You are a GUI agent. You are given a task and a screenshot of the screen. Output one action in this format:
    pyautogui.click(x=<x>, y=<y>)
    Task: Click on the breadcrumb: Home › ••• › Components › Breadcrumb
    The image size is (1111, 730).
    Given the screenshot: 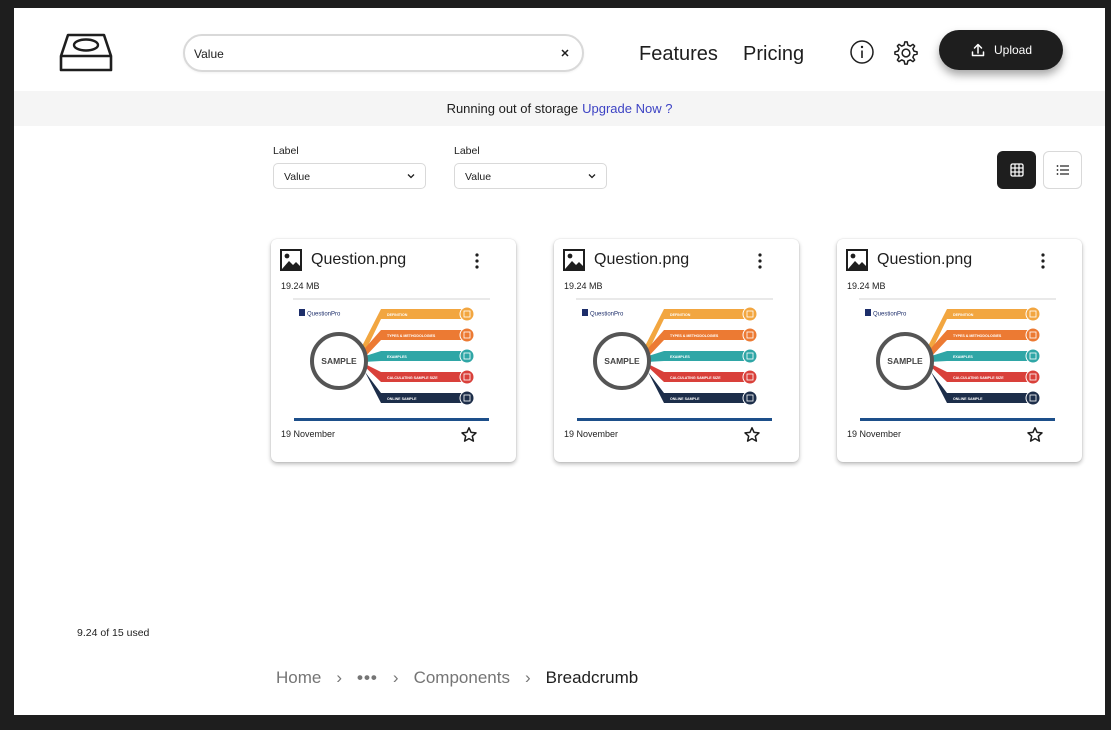 What is the action you would take?
    pyautogui.click(x=457, y=678)
    